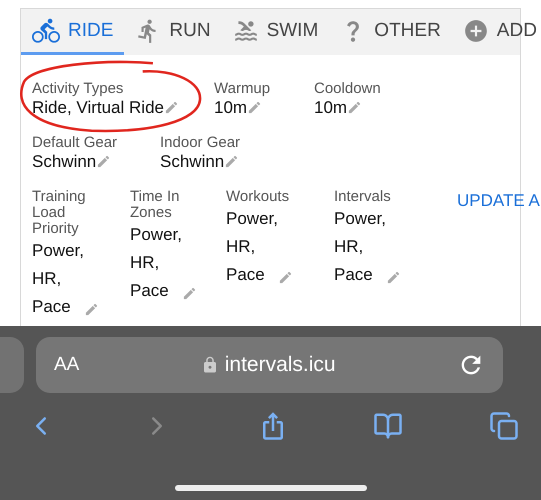 This screenshot has width=541, height=500. I want to click on plus-icon, so click(475, 31).